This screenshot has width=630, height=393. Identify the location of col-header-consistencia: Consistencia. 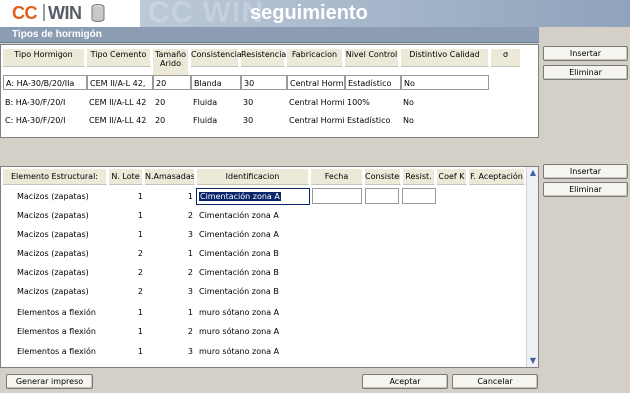
(216, 58).